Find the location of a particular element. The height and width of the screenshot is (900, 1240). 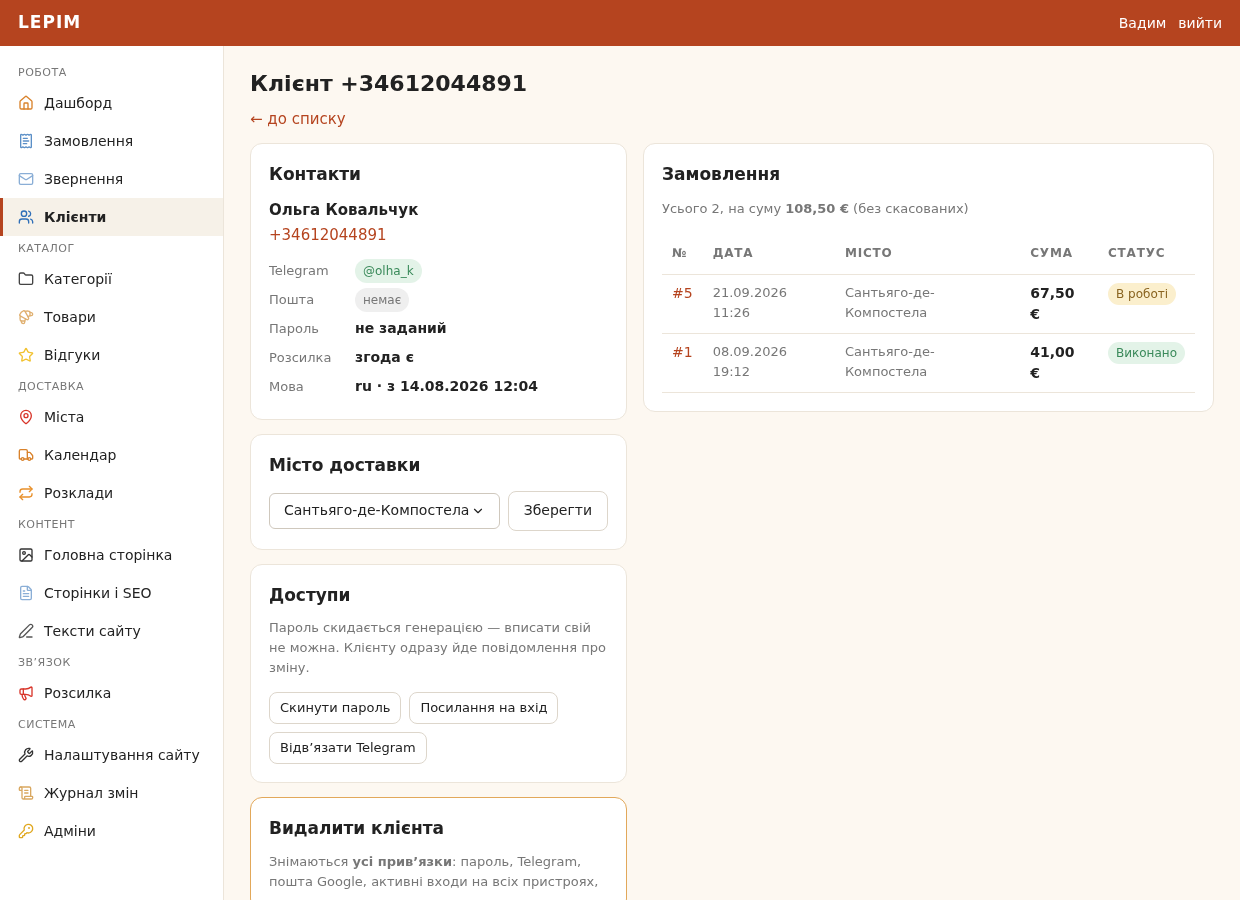

section-label: ЗВ’ЯЗОК is located at coordinates (44, 662).